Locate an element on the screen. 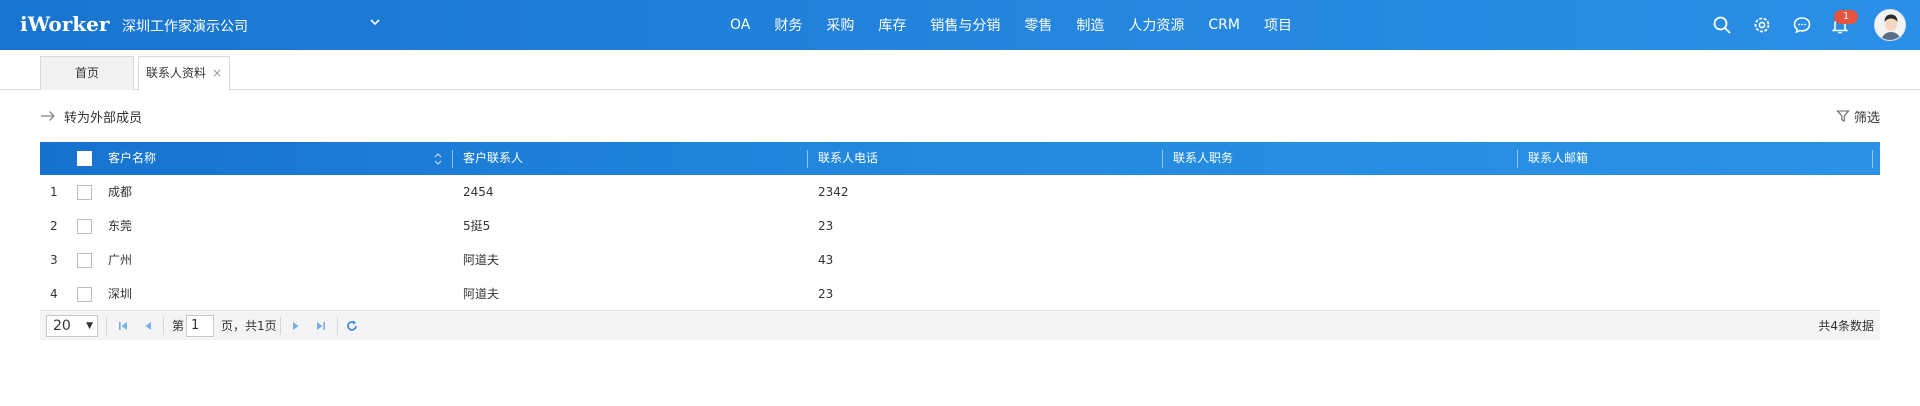 The height and width of the screenshot is (406, 1920). tab-contact-info-label: 联系人资料 is located at coordinates (175, 73).